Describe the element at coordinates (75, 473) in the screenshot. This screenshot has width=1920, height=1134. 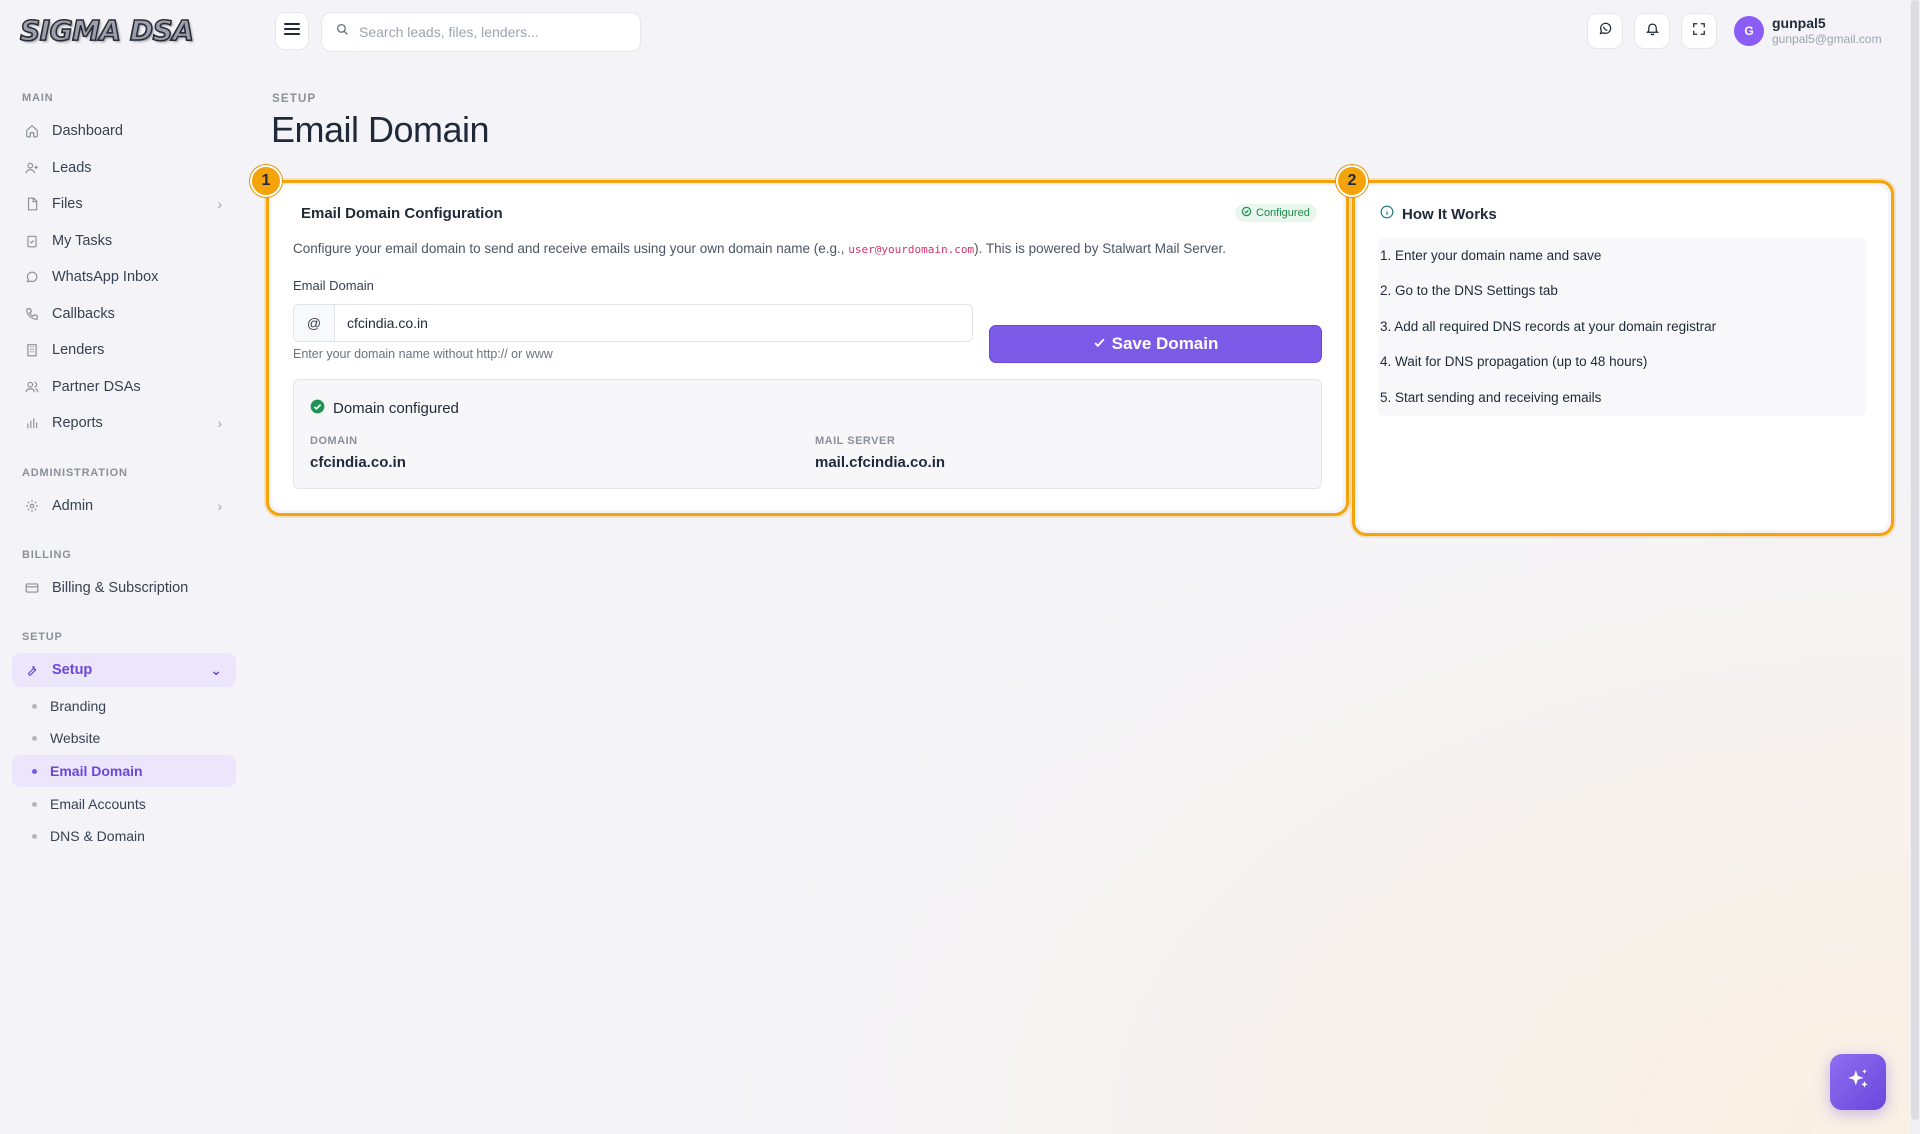
I see `section-administration-label: ADMINISTRATION` at that location.